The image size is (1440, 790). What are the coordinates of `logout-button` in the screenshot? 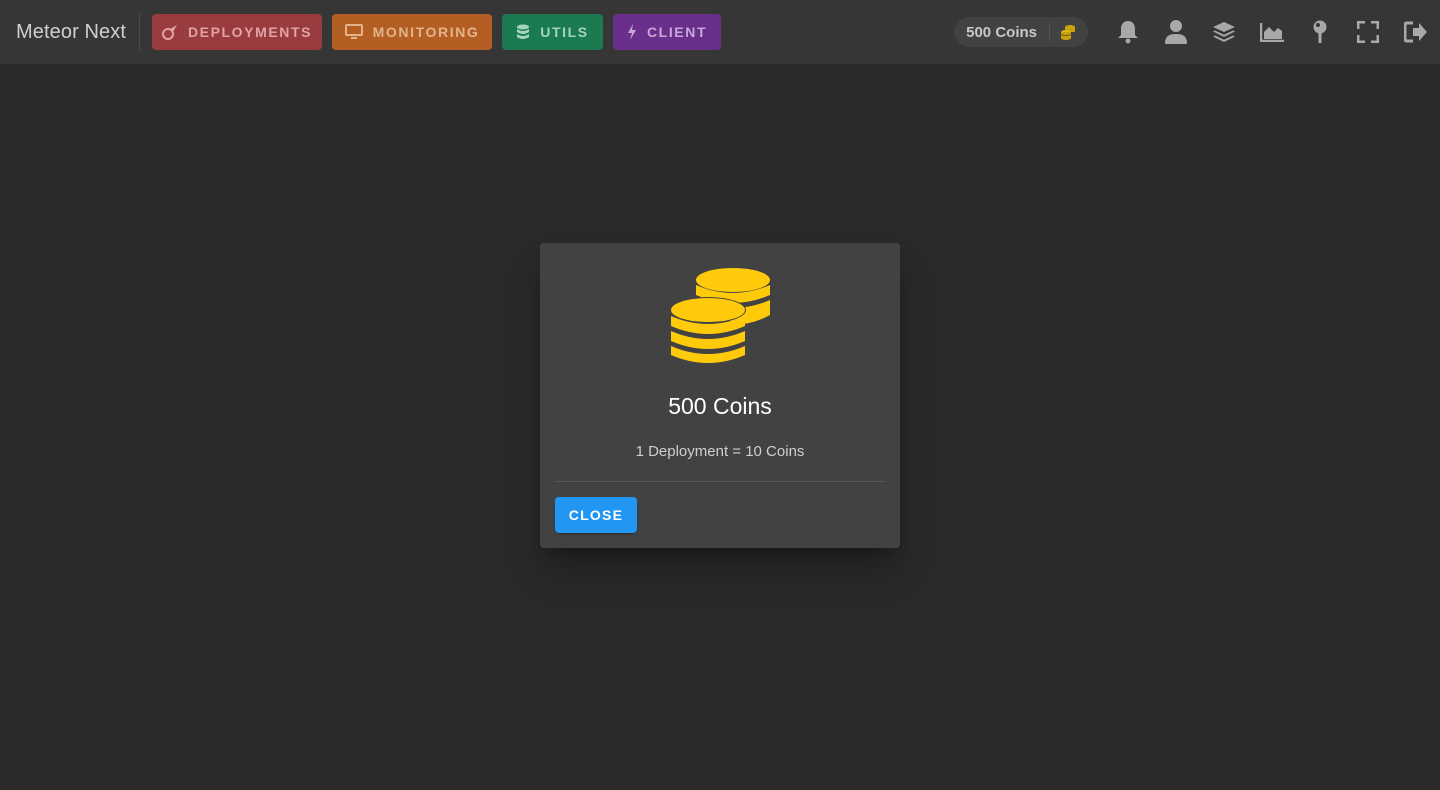 It's located at (1416, 32).